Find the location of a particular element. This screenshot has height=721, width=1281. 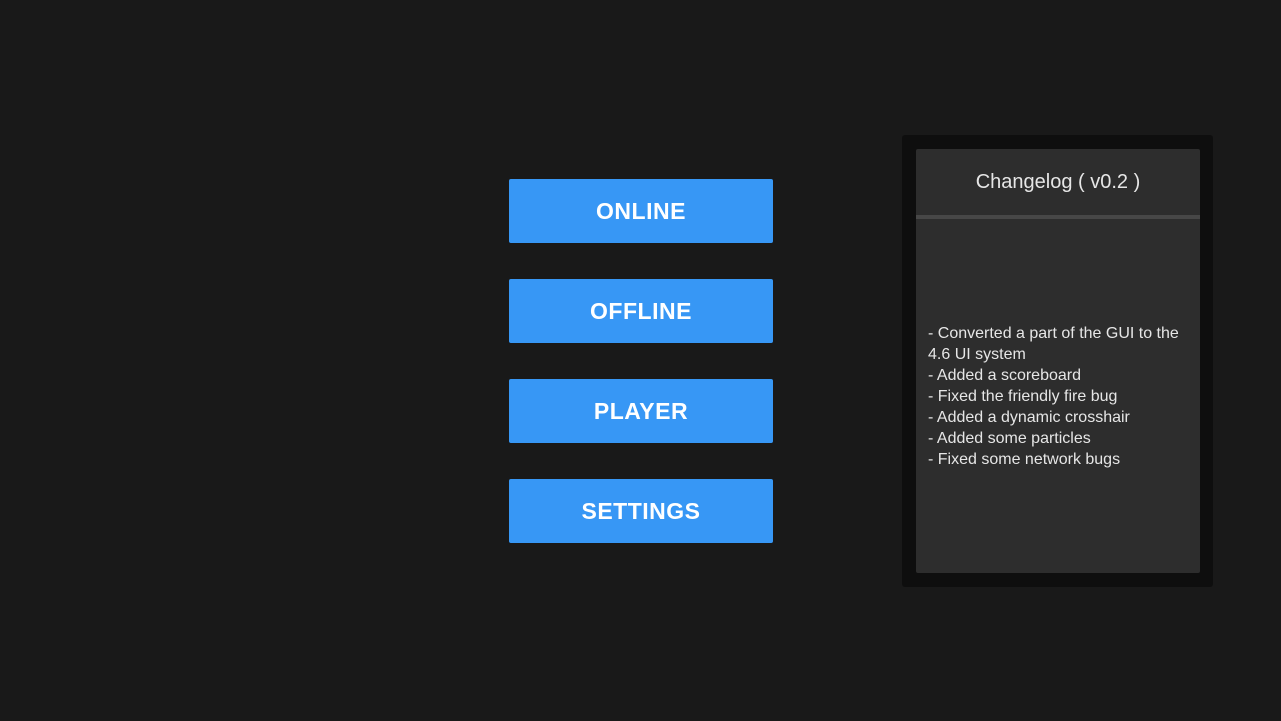

changelog-entry: - Added a dynamic crosshair is located at coordinates (1029, 417).